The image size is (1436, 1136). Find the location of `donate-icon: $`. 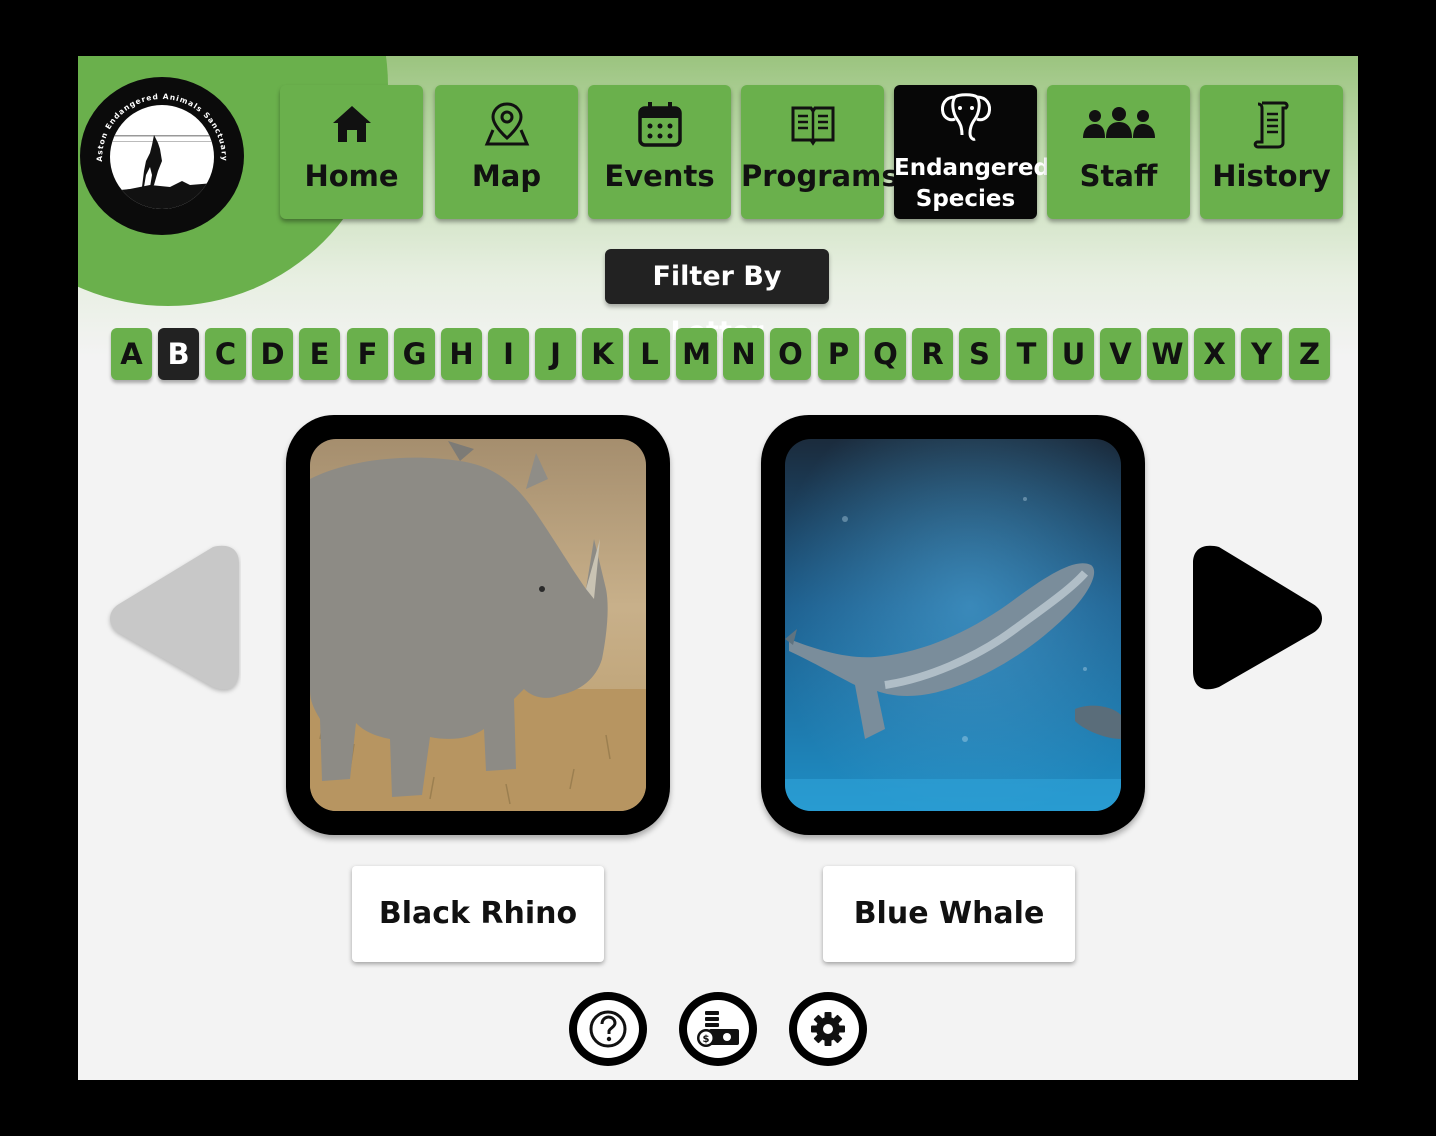

donate-icon: $ is located at coordinates (718, 1029).